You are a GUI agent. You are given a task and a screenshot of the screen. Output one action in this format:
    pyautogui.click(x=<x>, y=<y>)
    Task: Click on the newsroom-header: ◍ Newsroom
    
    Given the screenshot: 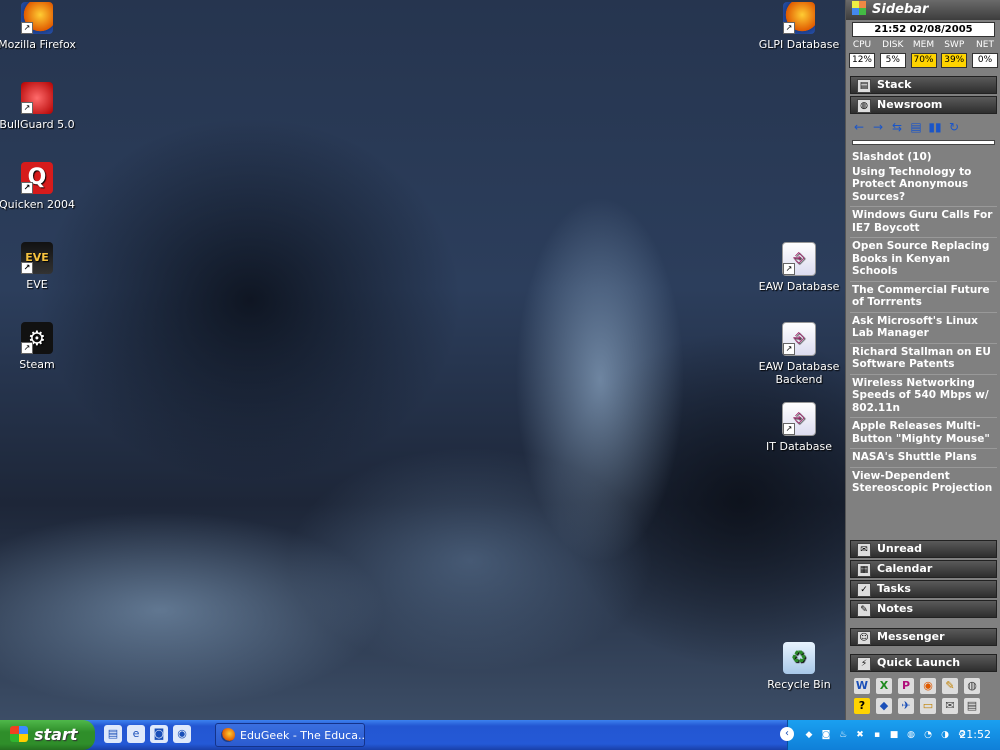 What is the action you would take?
    pyautogui.click(x=923, y=105)
    